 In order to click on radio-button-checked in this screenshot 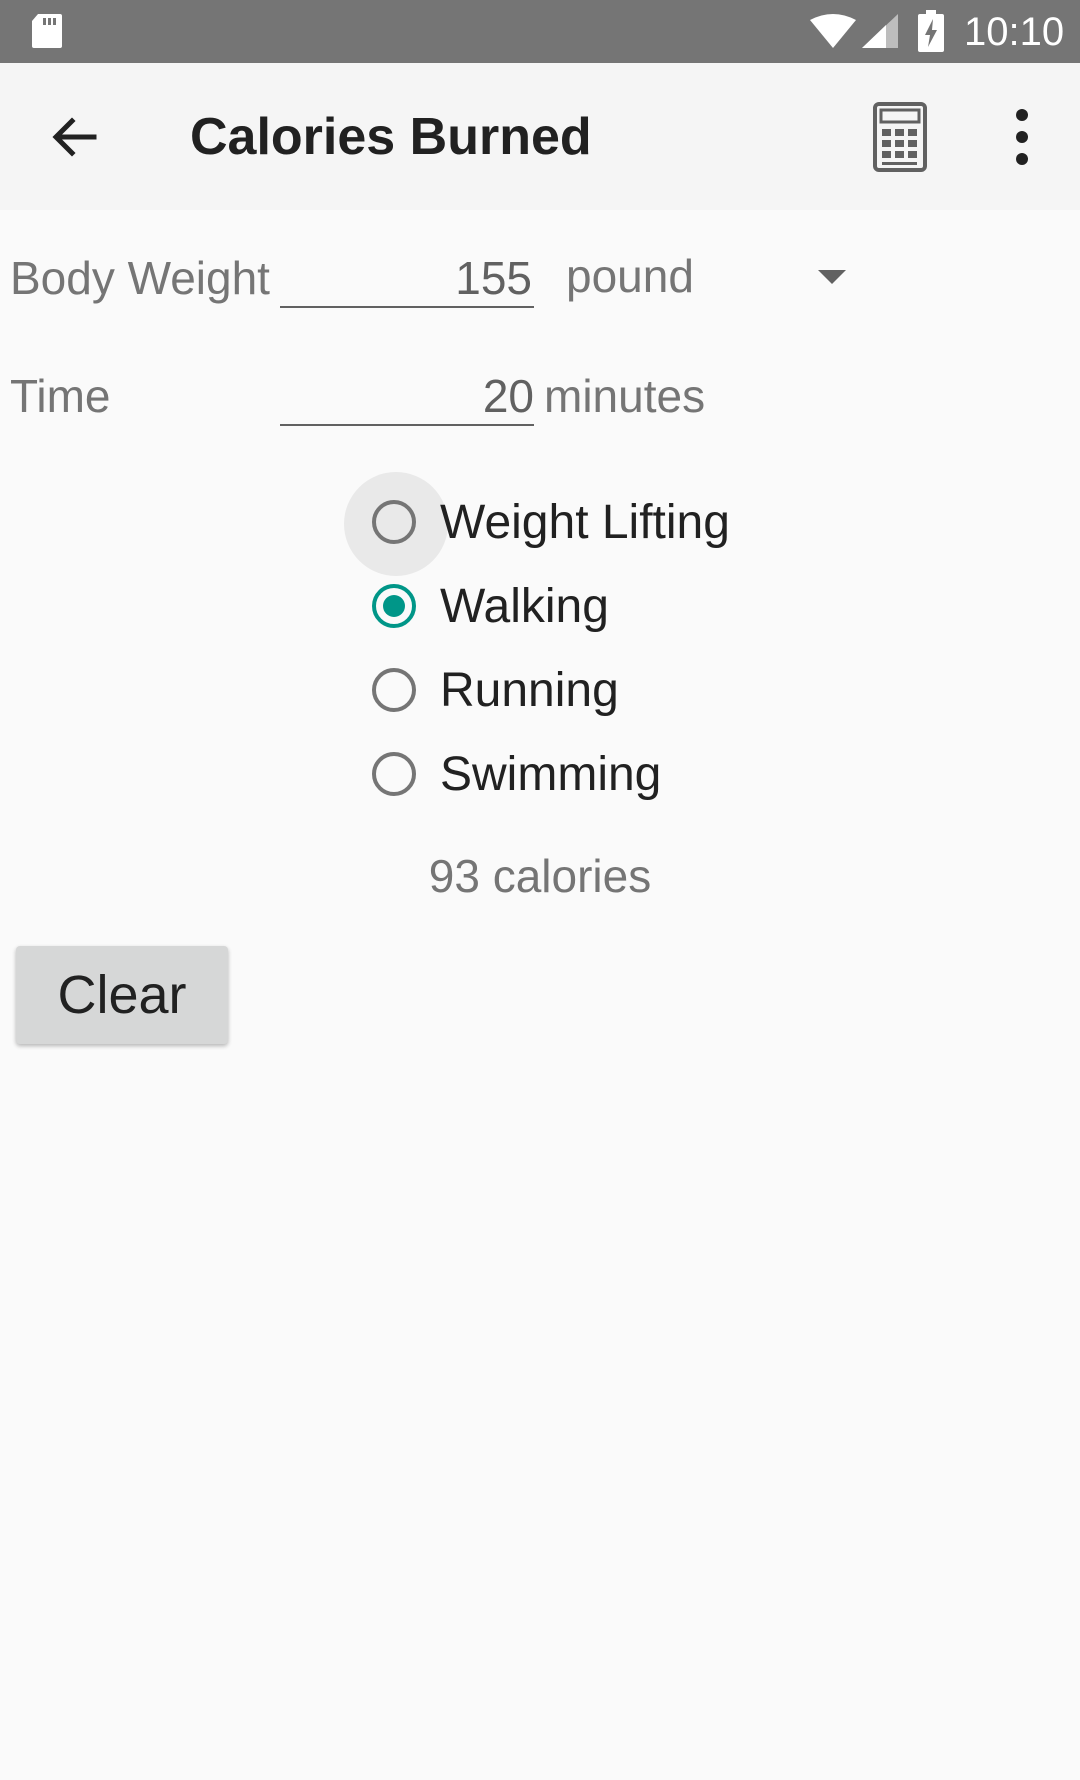, I will do `click(394, 606)`.